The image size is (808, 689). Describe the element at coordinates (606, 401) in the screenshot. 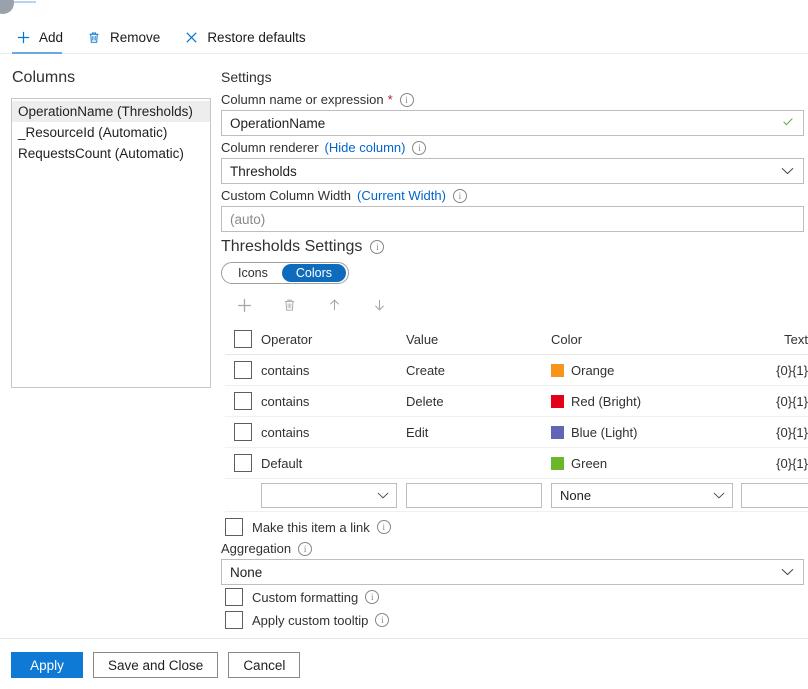

I see `row-color-label: Red (Bright)` at that location.